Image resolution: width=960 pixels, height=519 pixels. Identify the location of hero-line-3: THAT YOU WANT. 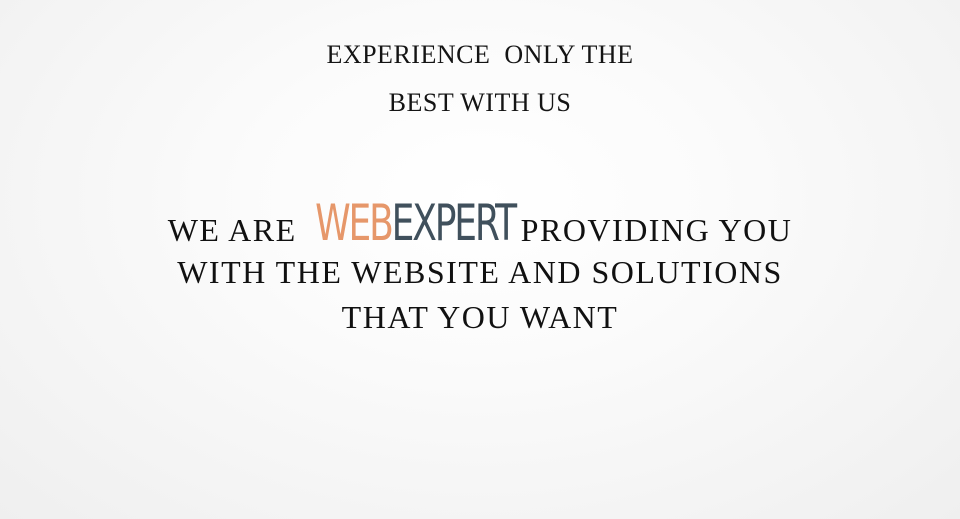
(480, 317).